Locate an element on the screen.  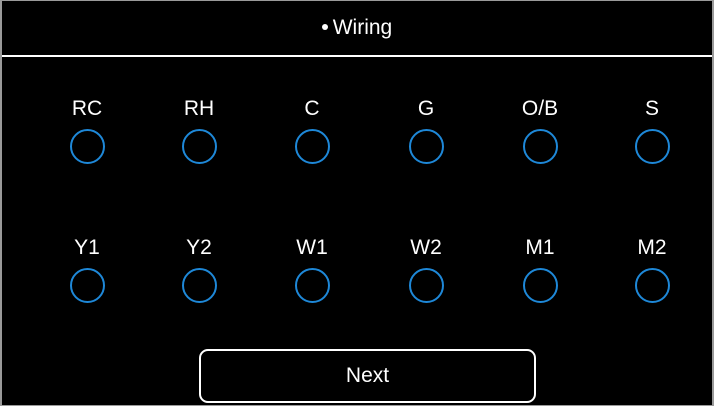
terminal-label: RH is located at coordinates (199, 108).